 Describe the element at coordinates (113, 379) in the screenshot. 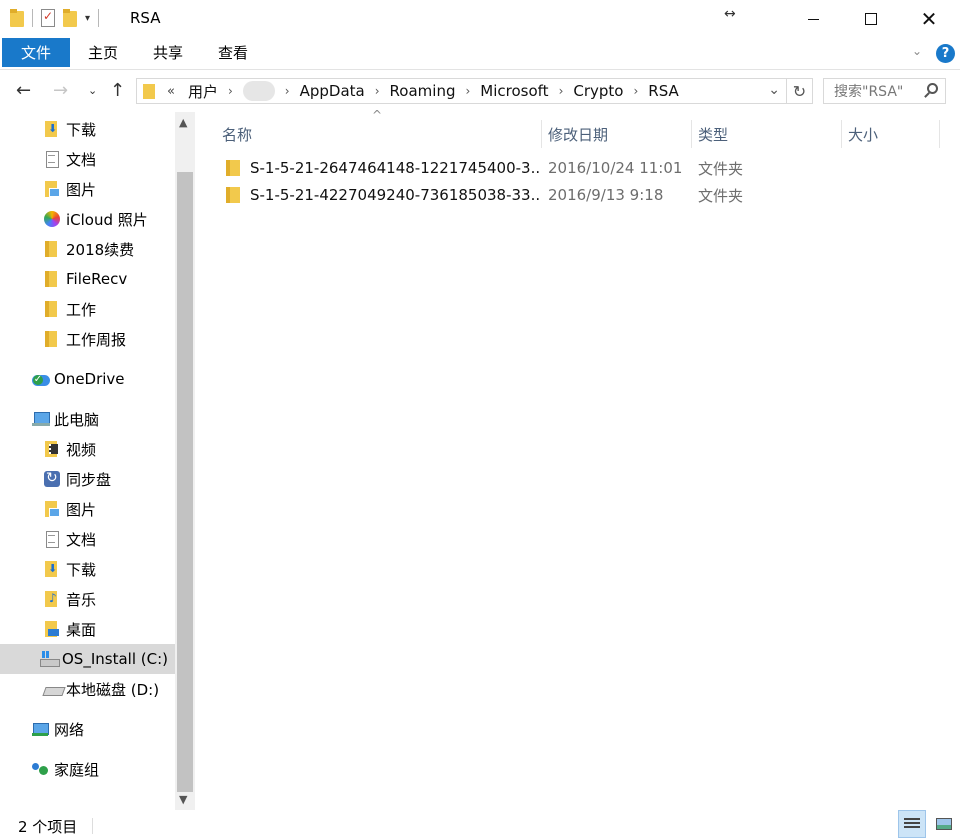

I see `sidebar-item-onedrive: OneDrive` at that location.